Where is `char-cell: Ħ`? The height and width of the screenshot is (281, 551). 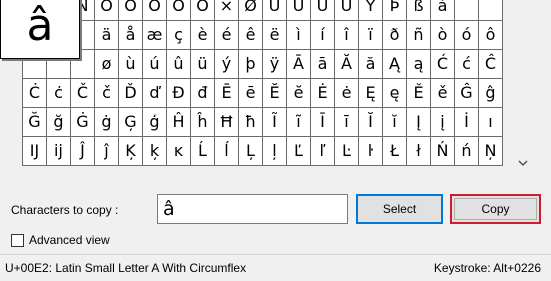
char-cell: Ħ is located at coordinates (227, 122).